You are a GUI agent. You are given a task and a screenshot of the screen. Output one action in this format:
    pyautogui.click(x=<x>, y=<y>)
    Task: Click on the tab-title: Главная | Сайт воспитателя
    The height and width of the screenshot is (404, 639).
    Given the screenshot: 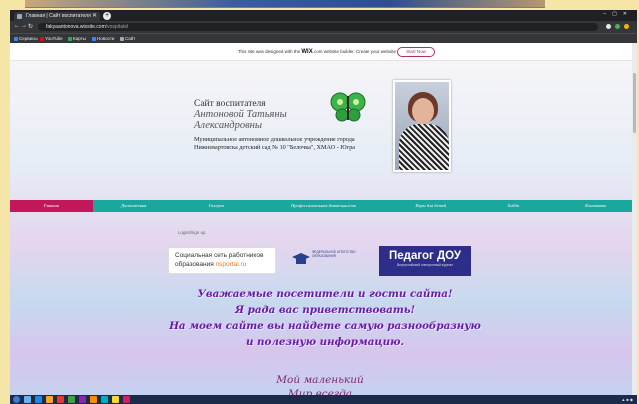 What is the action you would take?
    pyautogui.click(x=58, y=16)
    